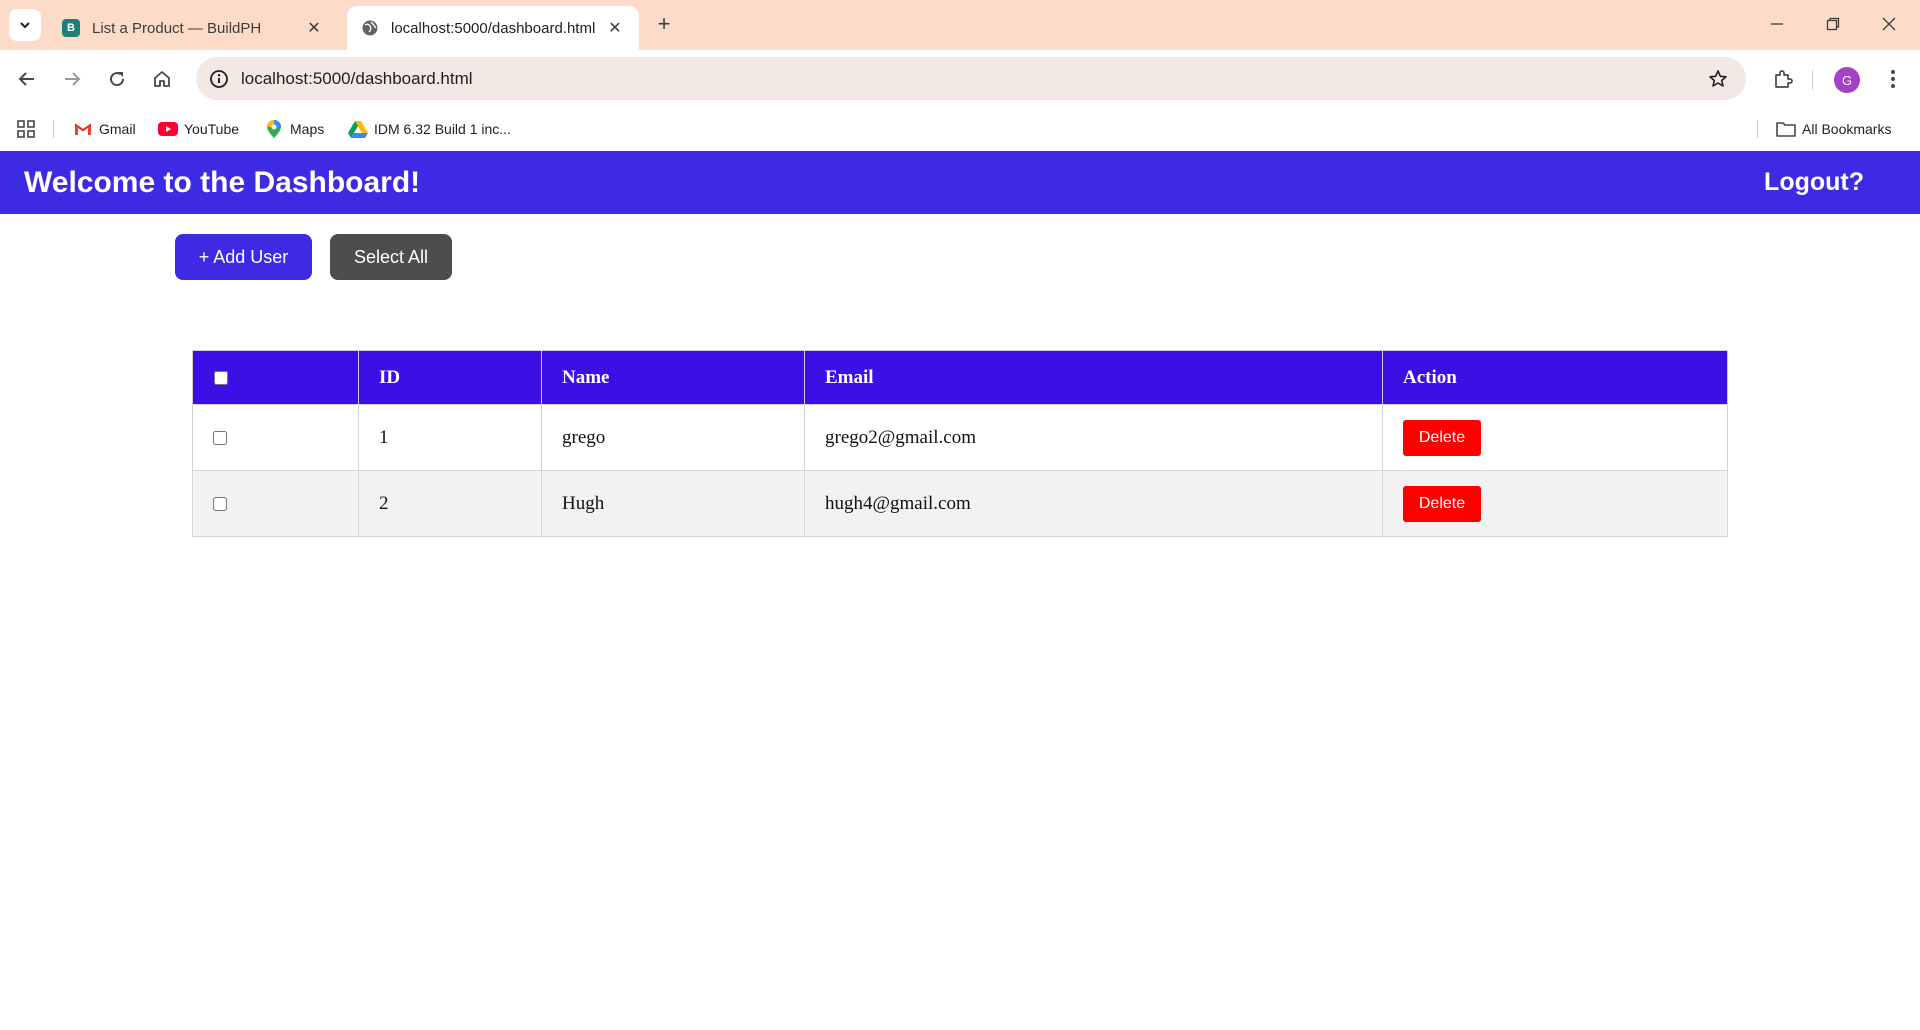 Image resolution: width=1920 pixels, height=1030 pixels. What do you see at coordinates (450, 377) in the screenshot?
I see `column-header-id: ID` at bounding box center [450, 377].